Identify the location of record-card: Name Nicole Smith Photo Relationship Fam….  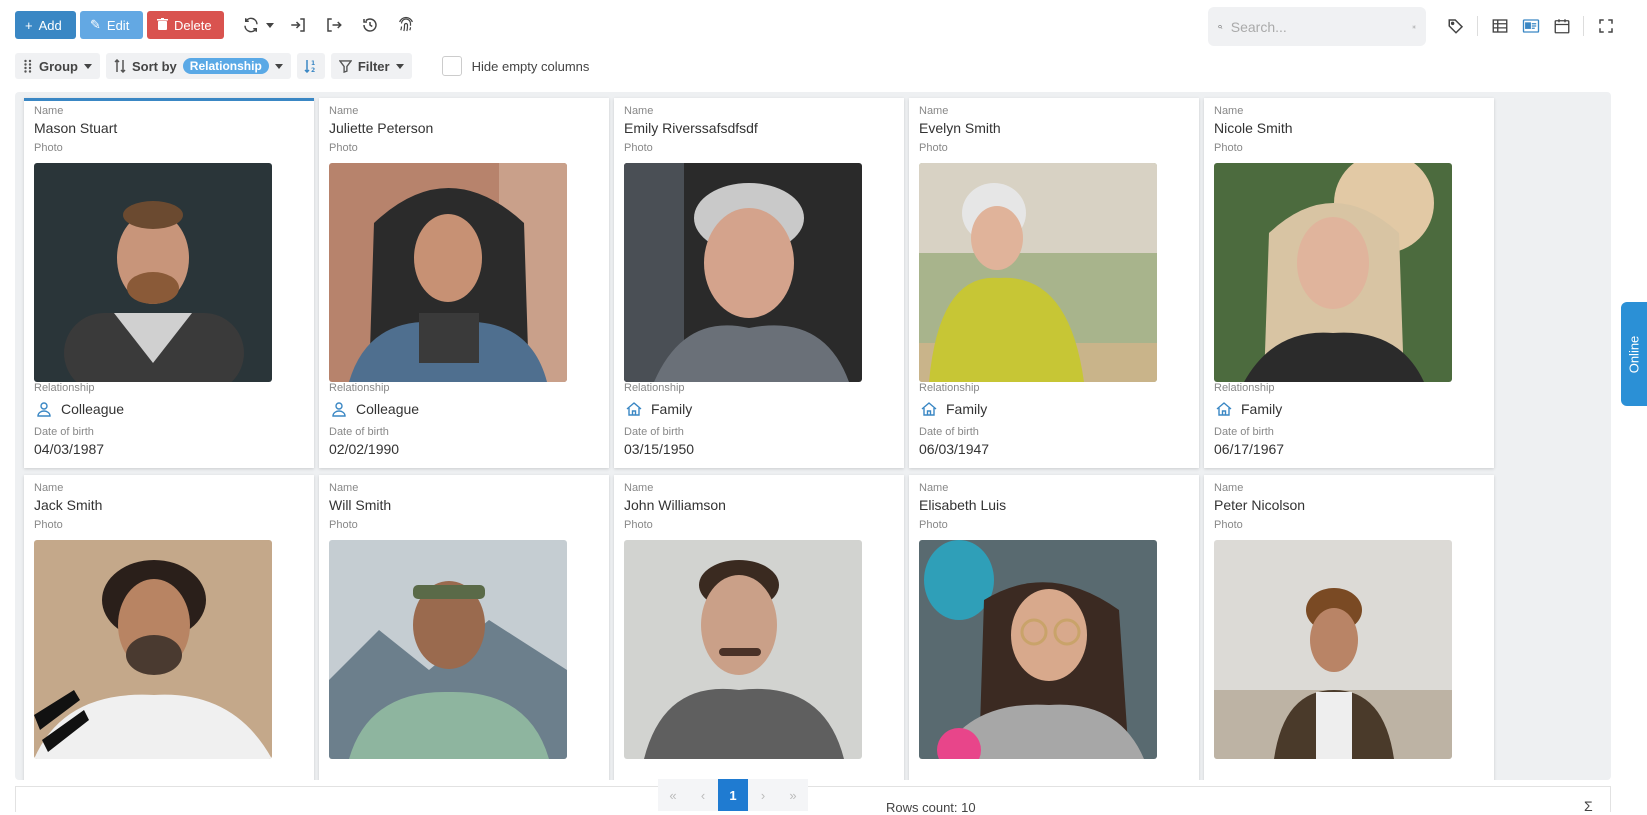
(1349, 283).